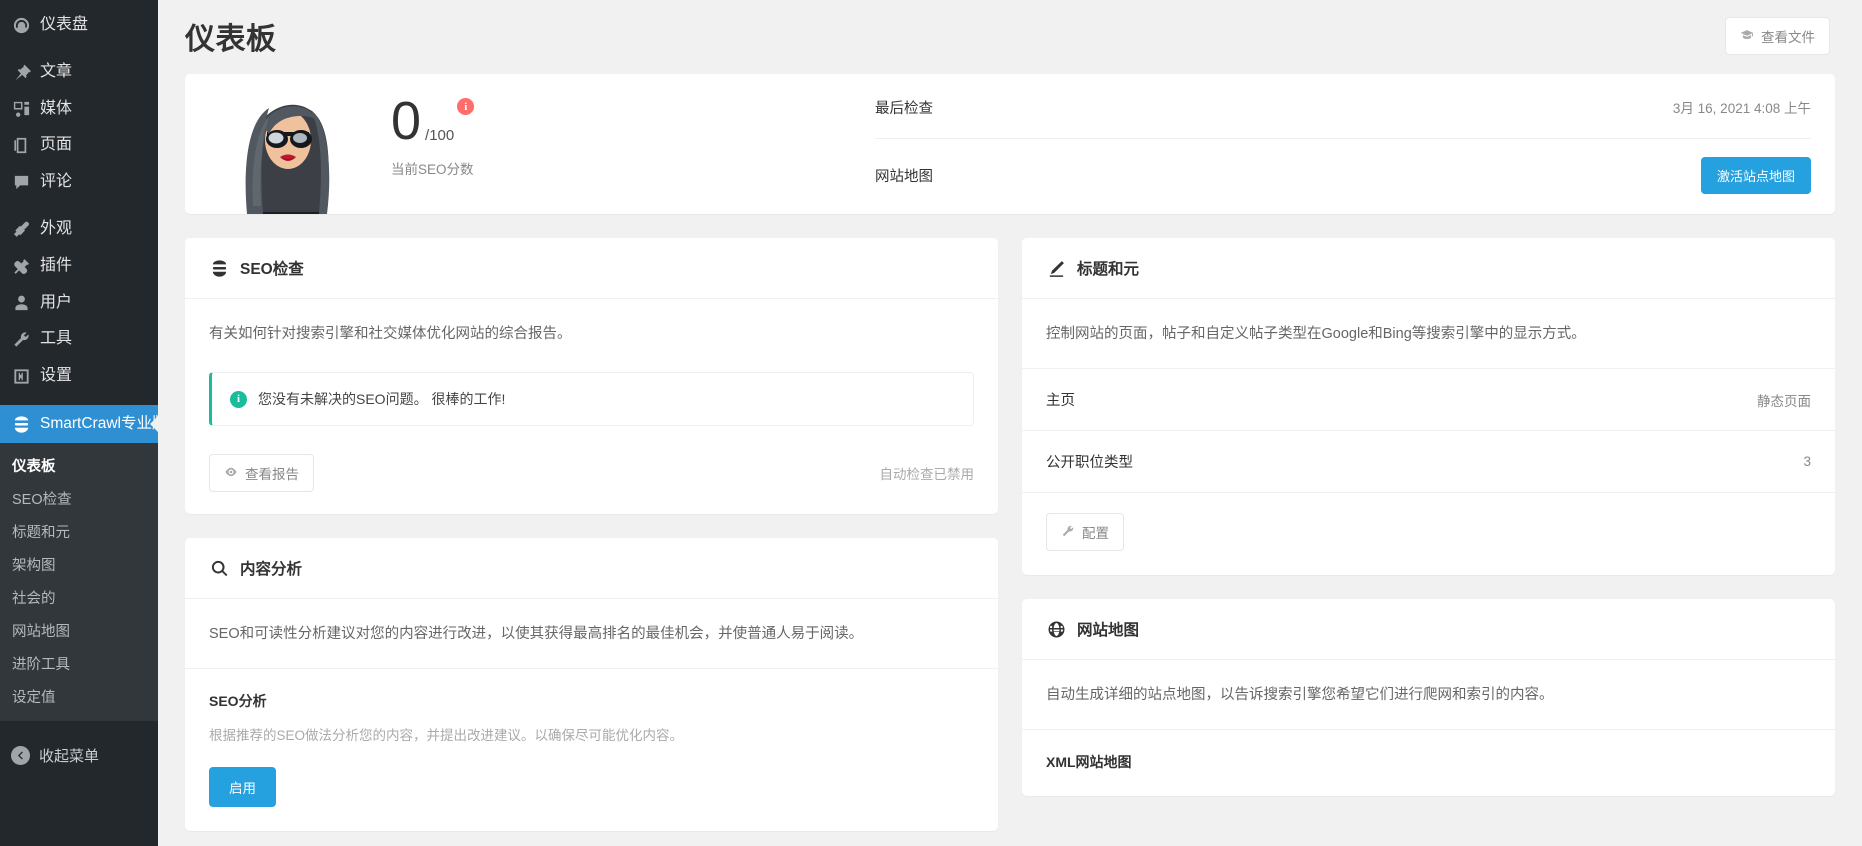  Describe the element at coordinates (1741, 108) in the screenshot. I see `last-check-timestamp: 3月 16, 2021 4:08 上午` at that location.